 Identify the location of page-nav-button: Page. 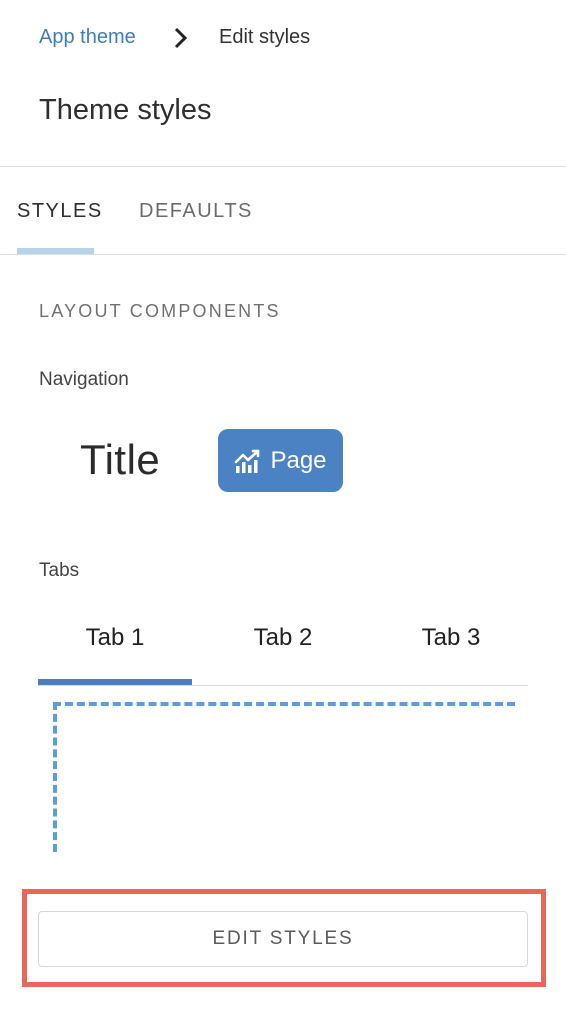
(280, 460).